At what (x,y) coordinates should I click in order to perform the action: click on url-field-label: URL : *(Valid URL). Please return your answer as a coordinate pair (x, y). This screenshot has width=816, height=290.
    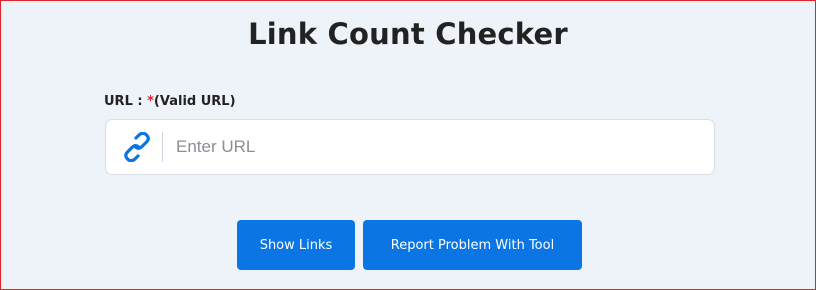
    Looking at the image, I should click on (170, 101).